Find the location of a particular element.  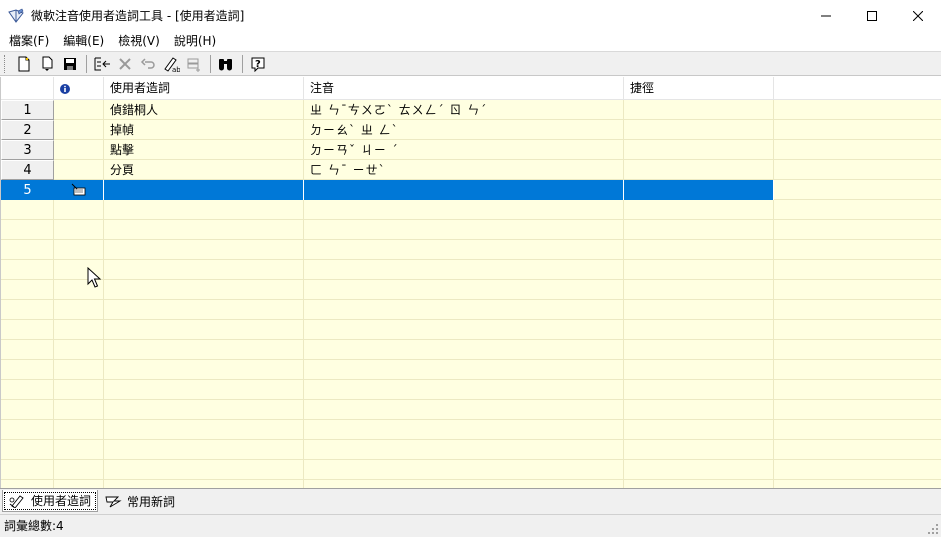

row-number: 5 is located at coordinates (27, 190).